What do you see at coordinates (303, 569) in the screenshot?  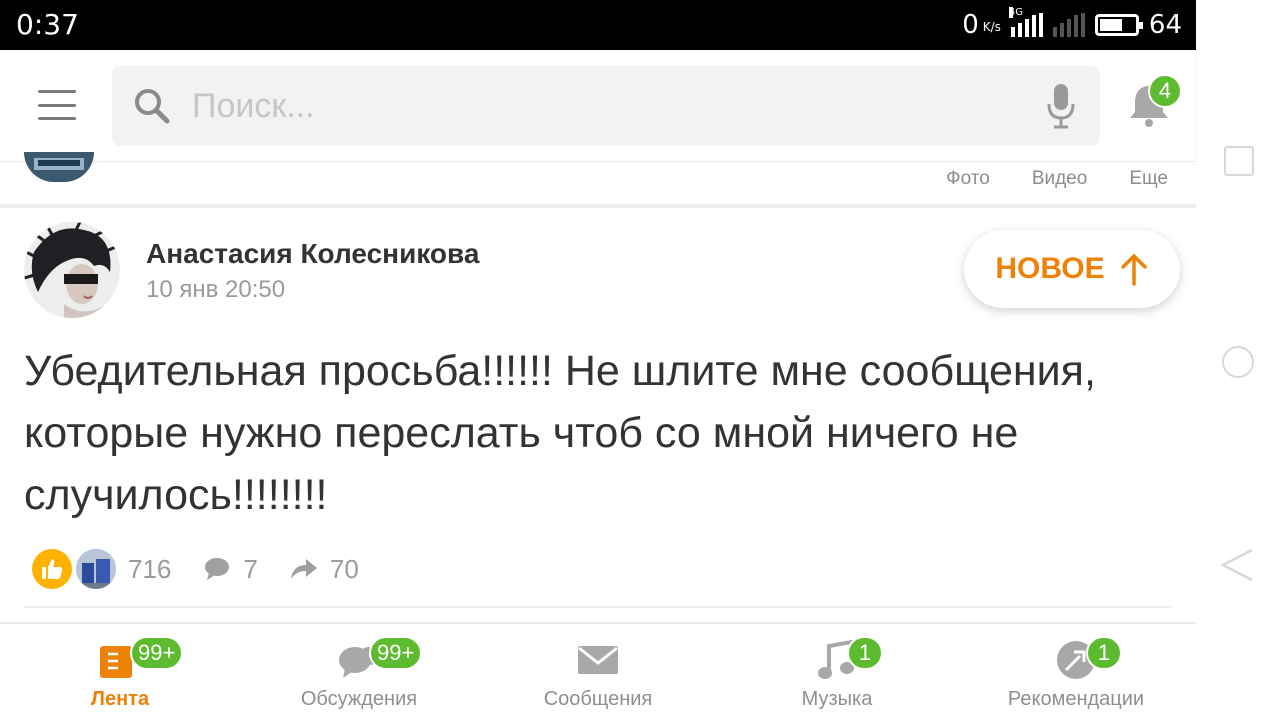 I see `share-icon` at bounding box center [303, 569].